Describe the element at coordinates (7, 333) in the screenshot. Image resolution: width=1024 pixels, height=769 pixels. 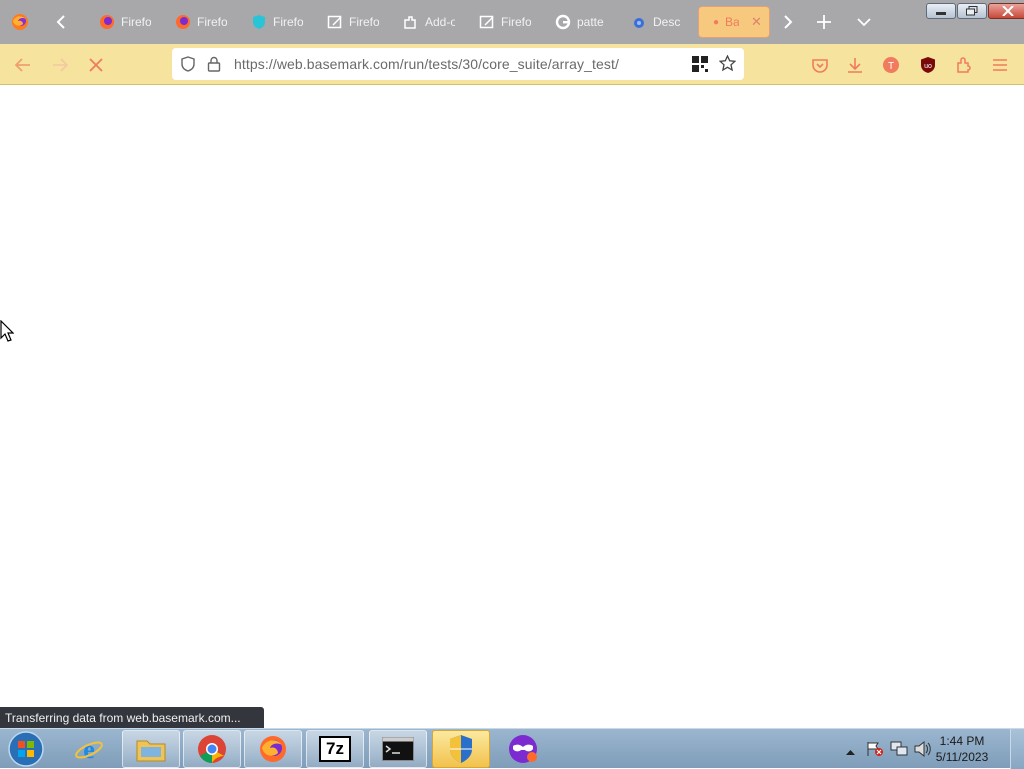
I see `mouse-cursor-icon` at that location.